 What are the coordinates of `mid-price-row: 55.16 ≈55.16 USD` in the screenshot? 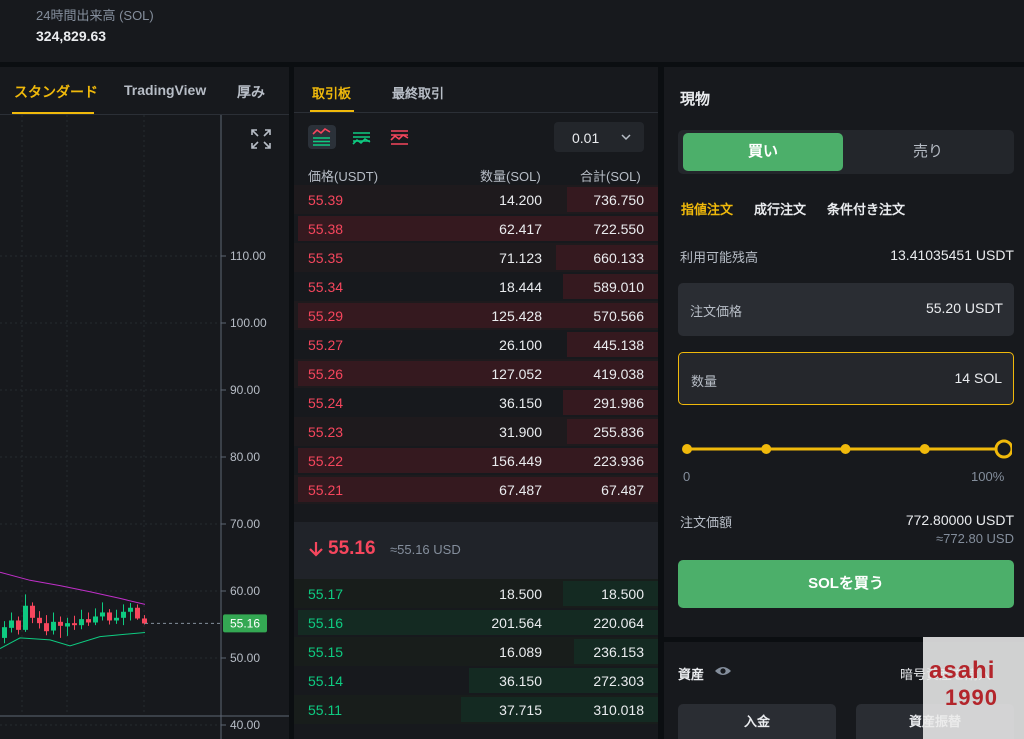 It's located at (476, 550).